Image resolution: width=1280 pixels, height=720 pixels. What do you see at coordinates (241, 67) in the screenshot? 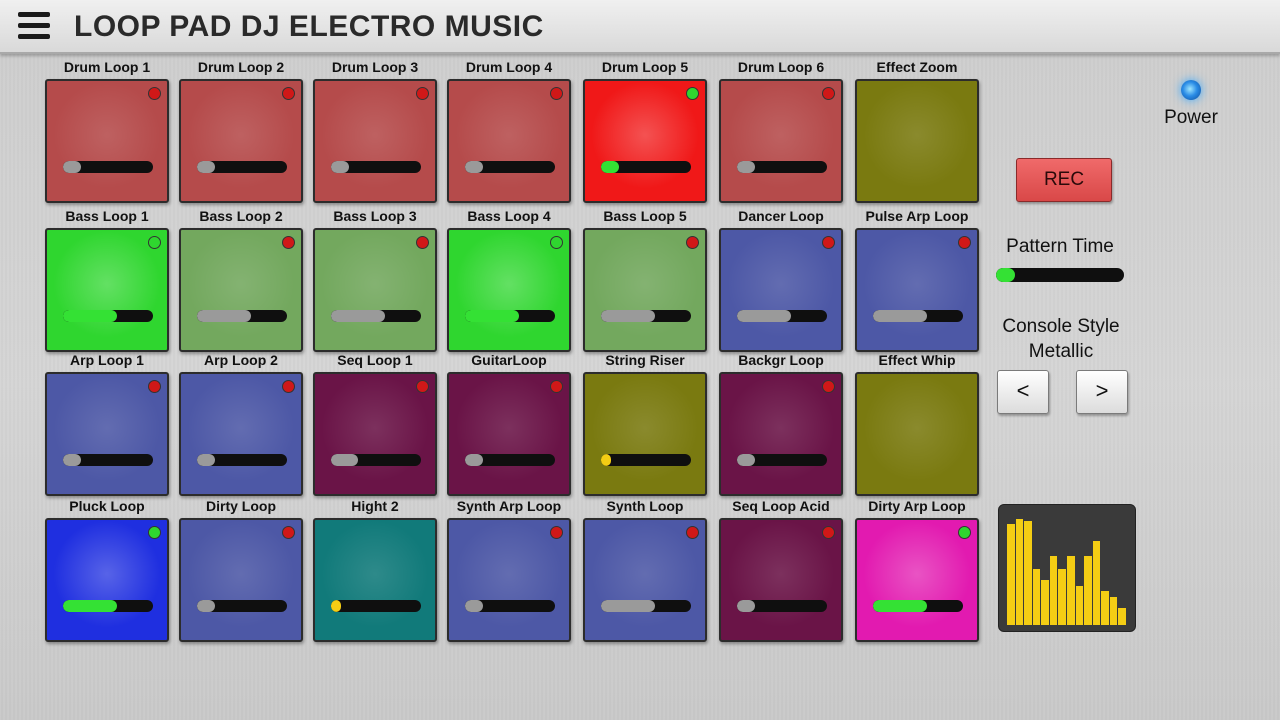
I see `pad-label: Drum Loop 2` at bounding box center [241, 67].